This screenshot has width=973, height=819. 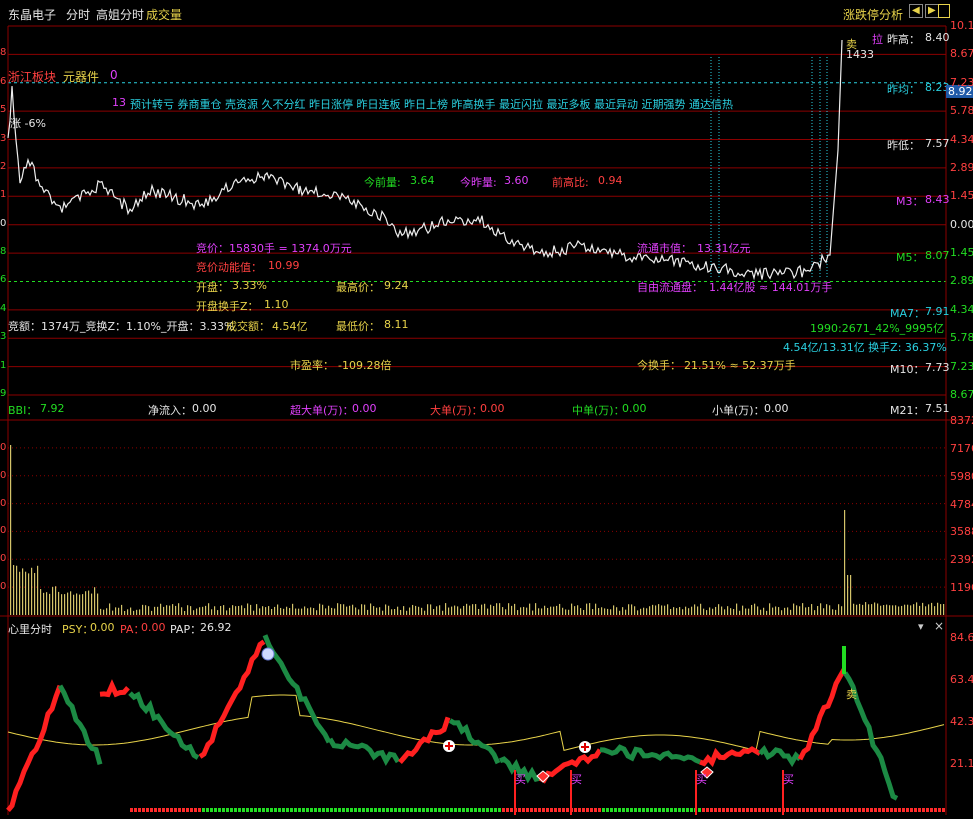 What do you see at coordinates (907, 369) in the screenshot?
I see `m10-label: M10：` at bounding box center [907, 369].